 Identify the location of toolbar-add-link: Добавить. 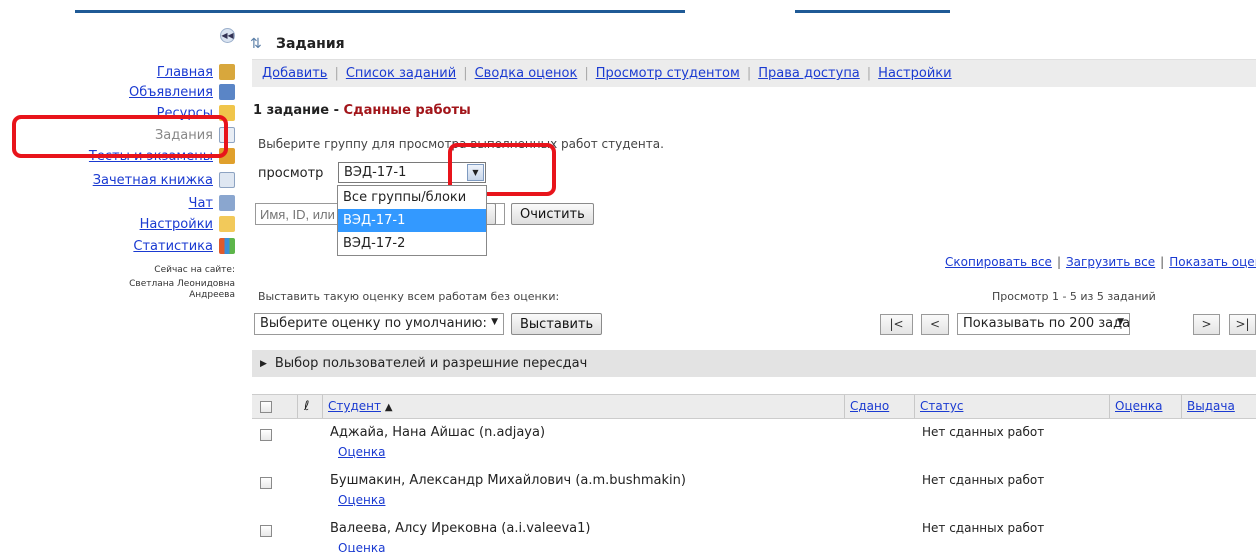
(294, 73).